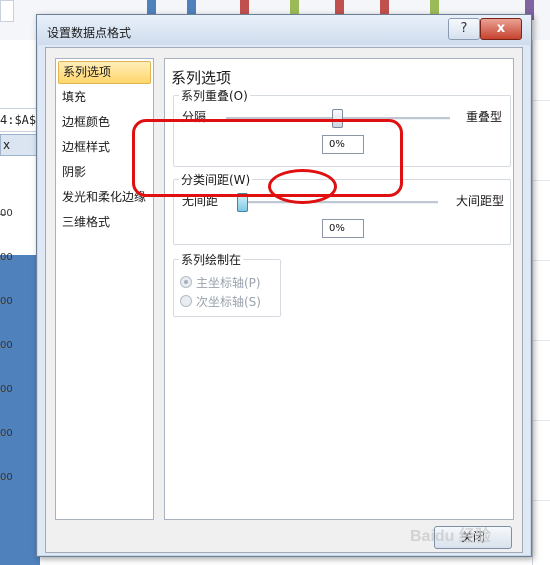  Describe the element at coordinates (464, 29) in the screenshot. I see `help-icon: ?` at that location.